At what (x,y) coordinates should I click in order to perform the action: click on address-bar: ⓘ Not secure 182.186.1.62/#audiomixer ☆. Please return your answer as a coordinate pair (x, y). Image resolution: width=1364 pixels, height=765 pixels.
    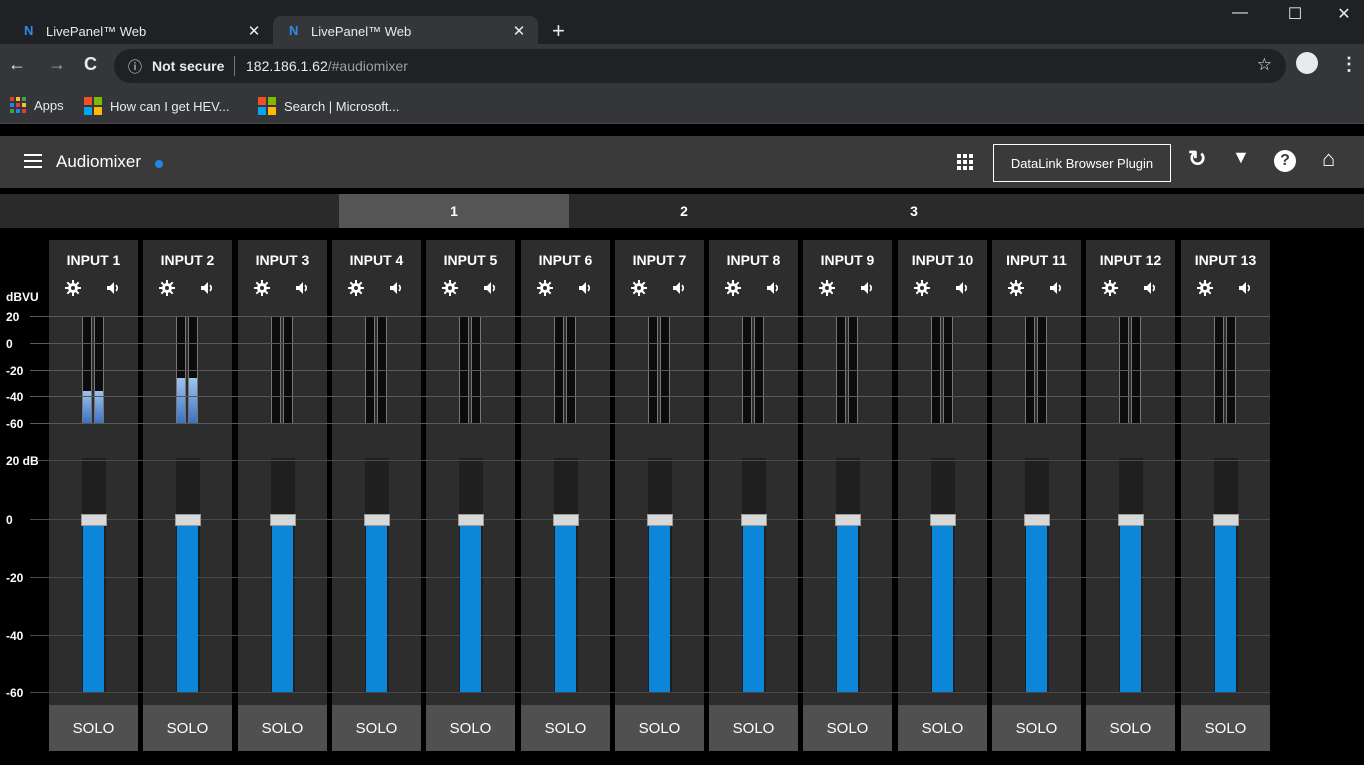
    Looking at the image, I should click on (700, 66).